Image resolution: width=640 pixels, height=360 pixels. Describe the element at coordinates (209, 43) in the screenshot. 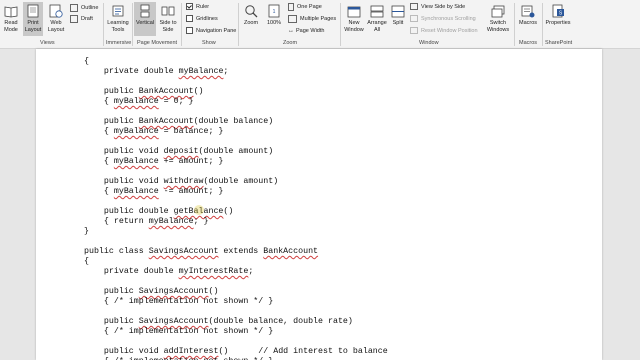

I see `show-group-label: Show` at that location.